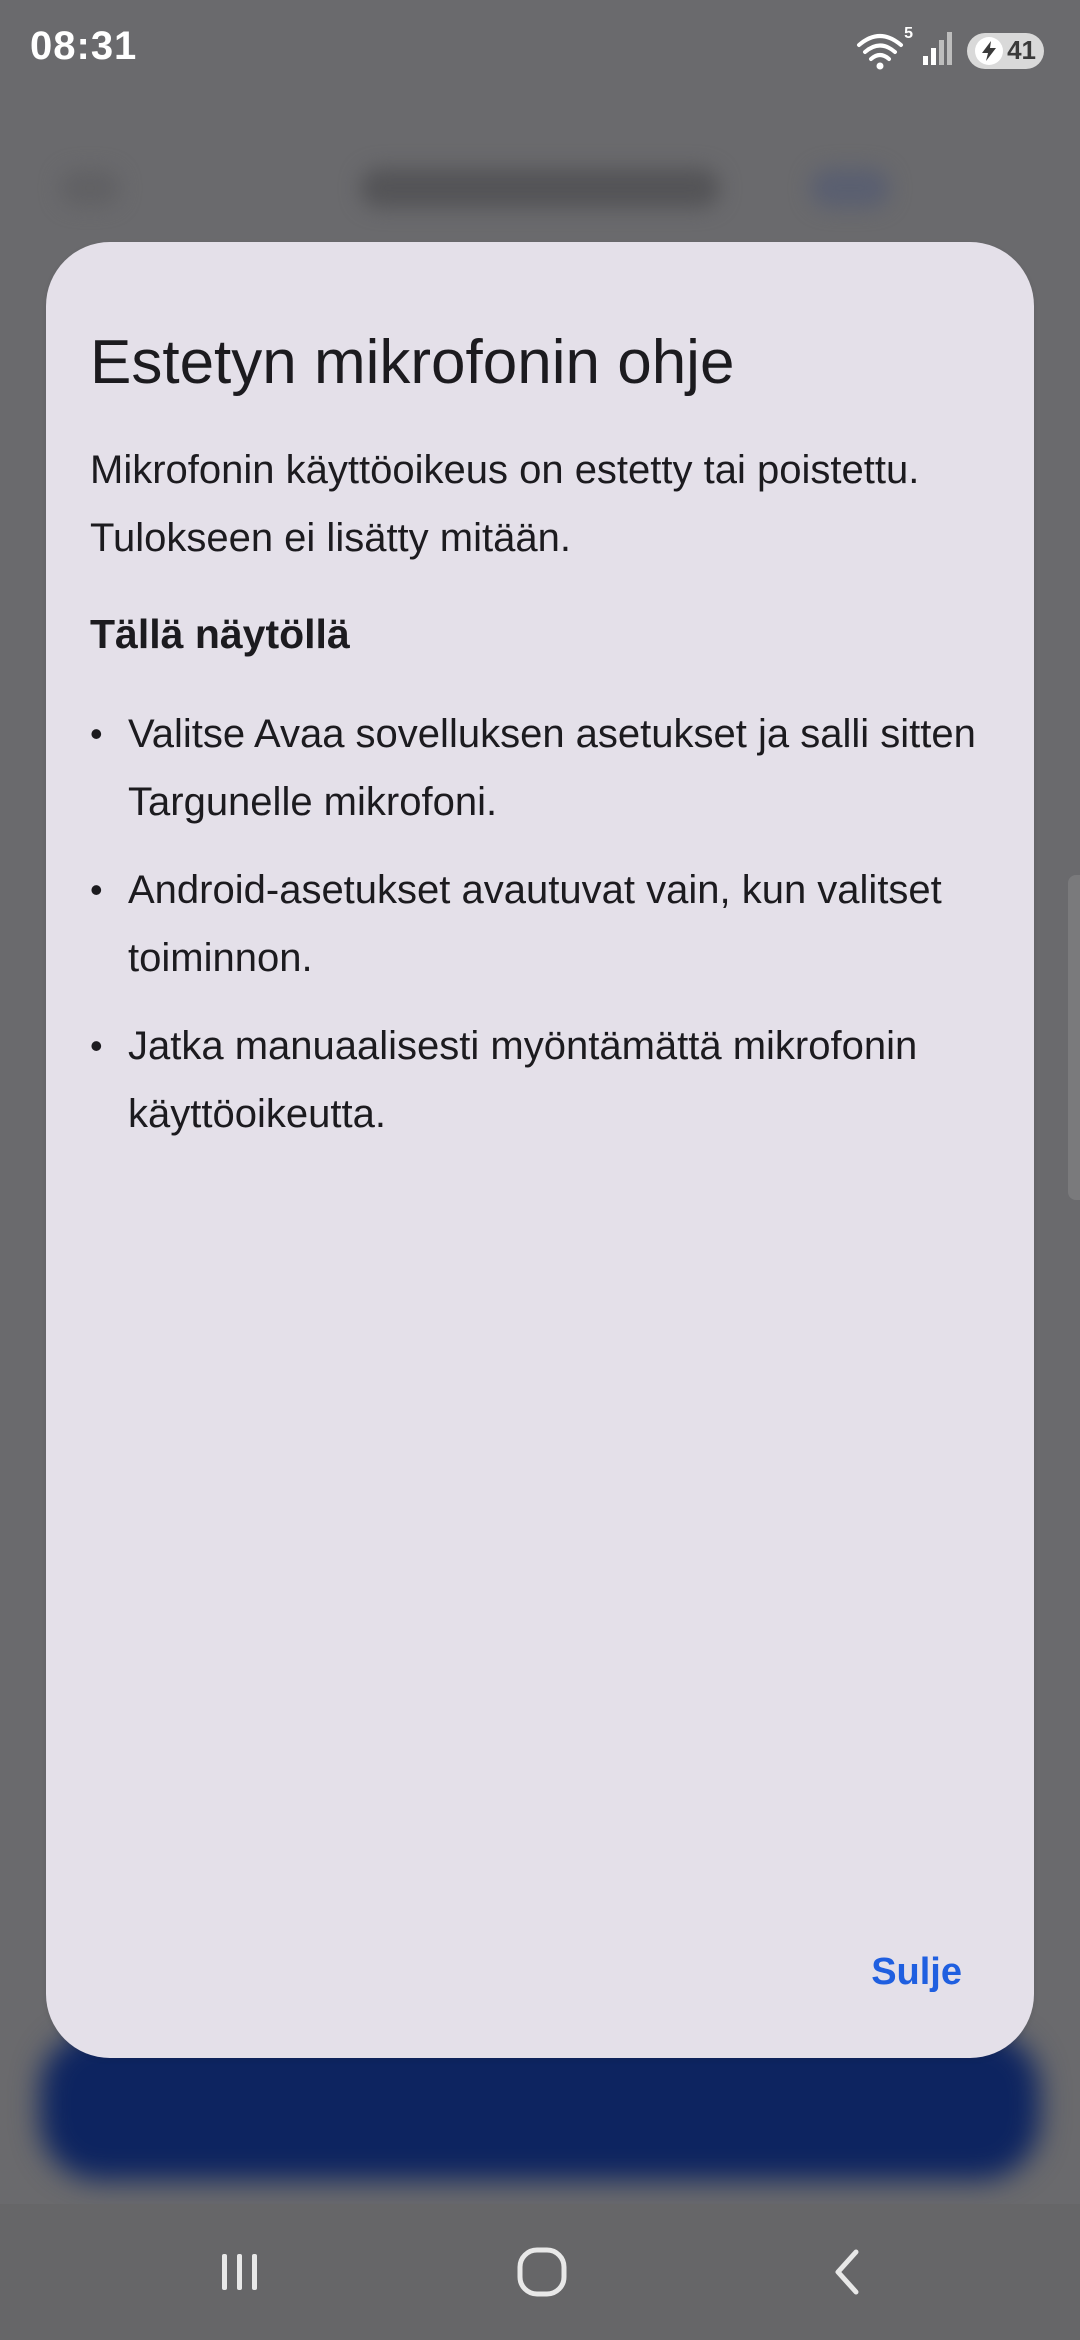 The image size is (1080, 2340). I want to click on background-title, so click(540, 188).